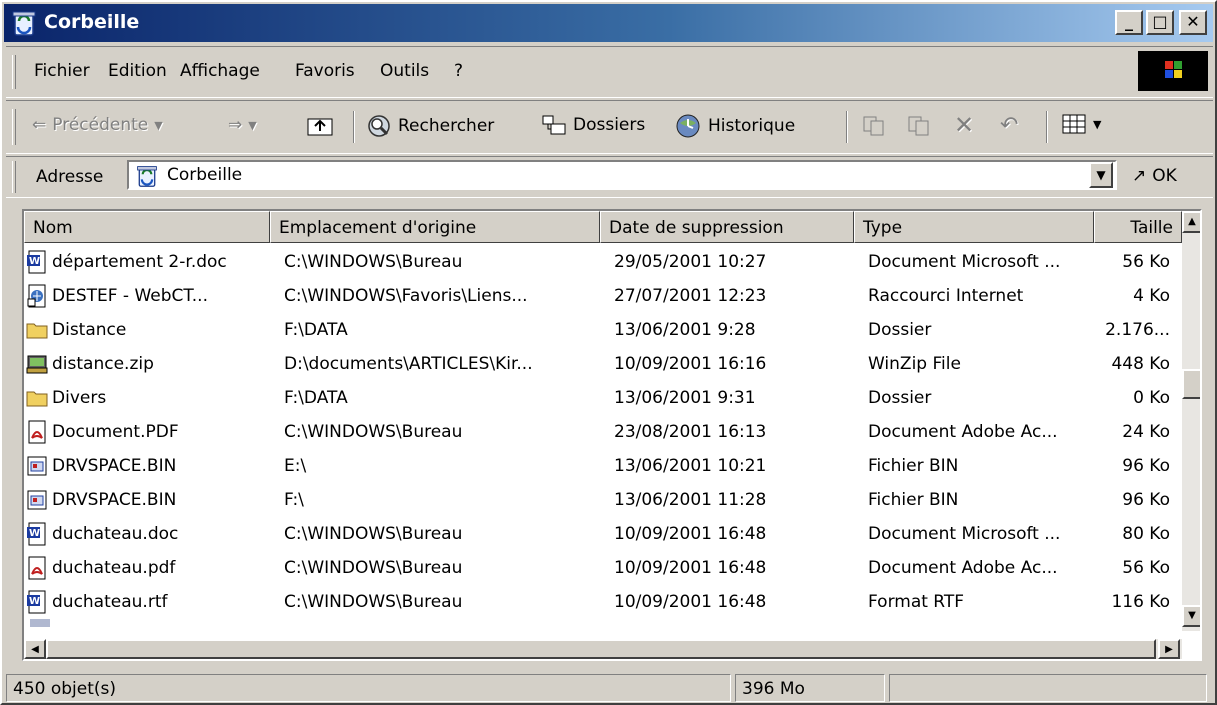 The image size is (1217, 705). I want to click on file-name: duchateau.pdf, so click(114, 568).